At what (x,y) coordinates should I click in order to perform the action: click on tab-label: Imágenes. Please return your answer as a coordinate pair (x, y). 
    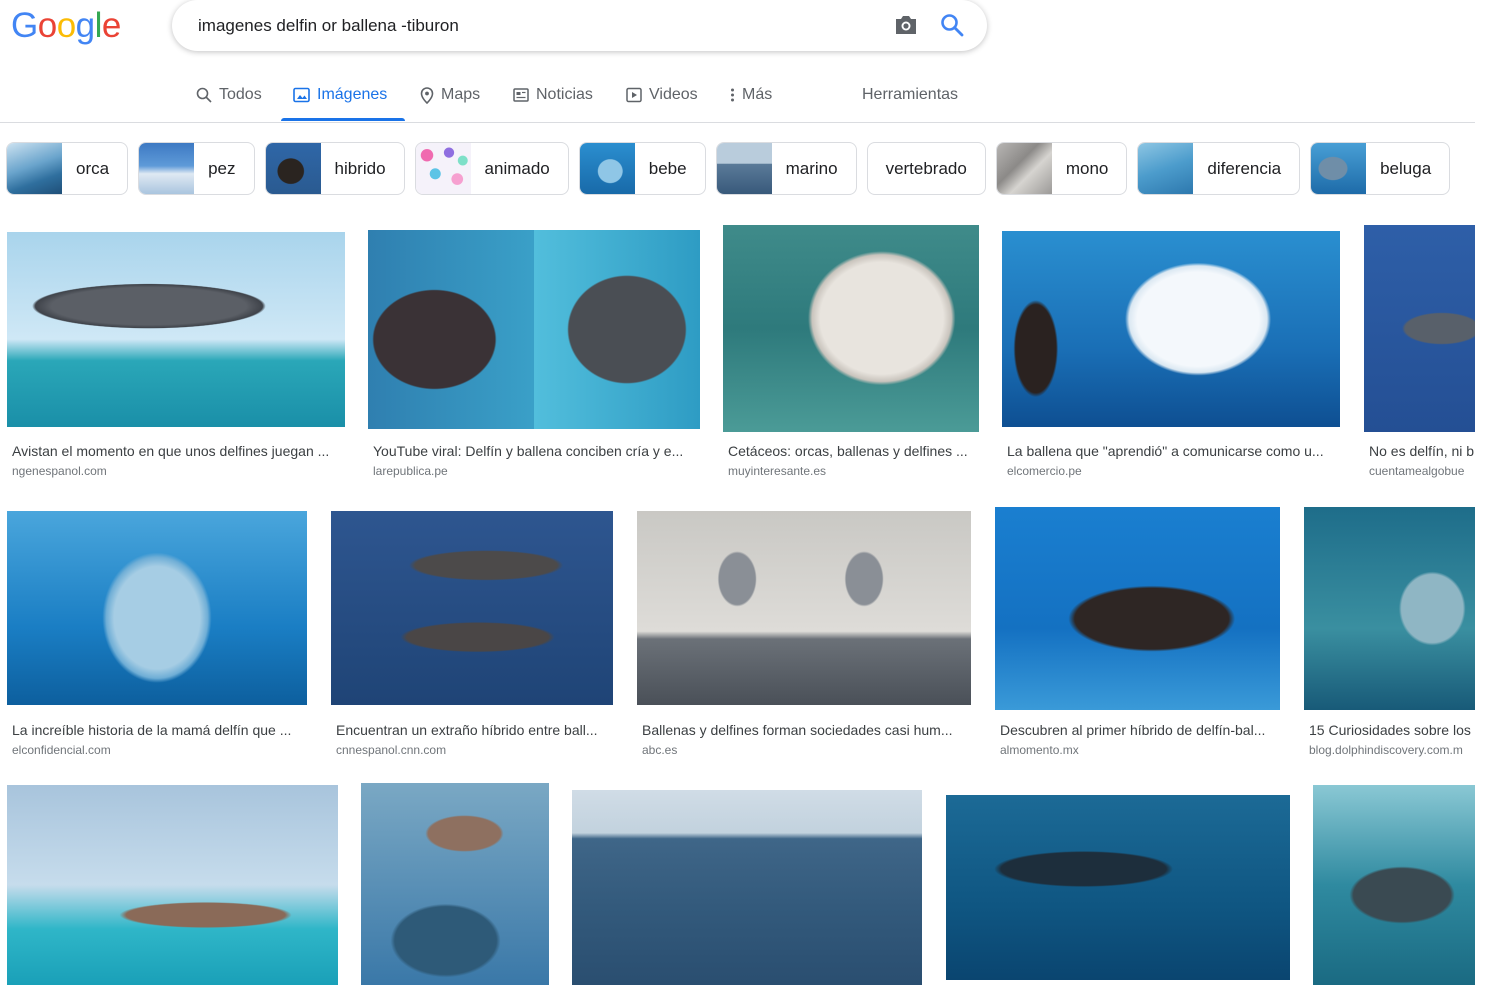
    Looking at the image, I should click on (352, 94).